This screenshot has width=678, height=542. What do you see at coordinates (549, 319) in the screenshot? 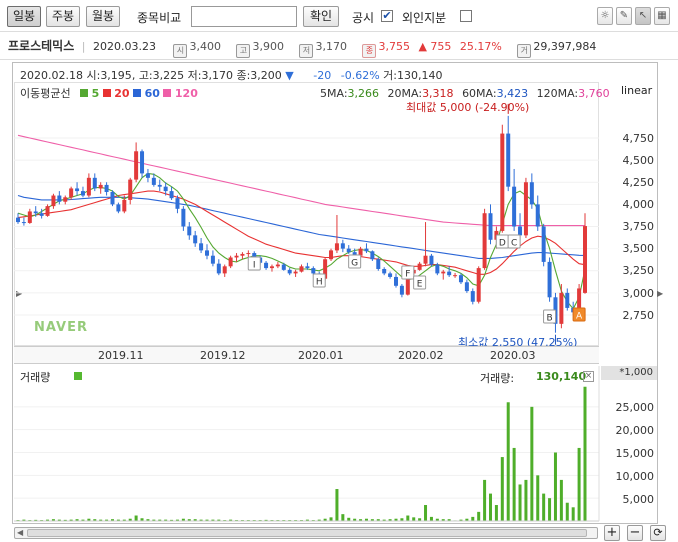
I see `event-marker-label: B` at bounding box center [549, 319].